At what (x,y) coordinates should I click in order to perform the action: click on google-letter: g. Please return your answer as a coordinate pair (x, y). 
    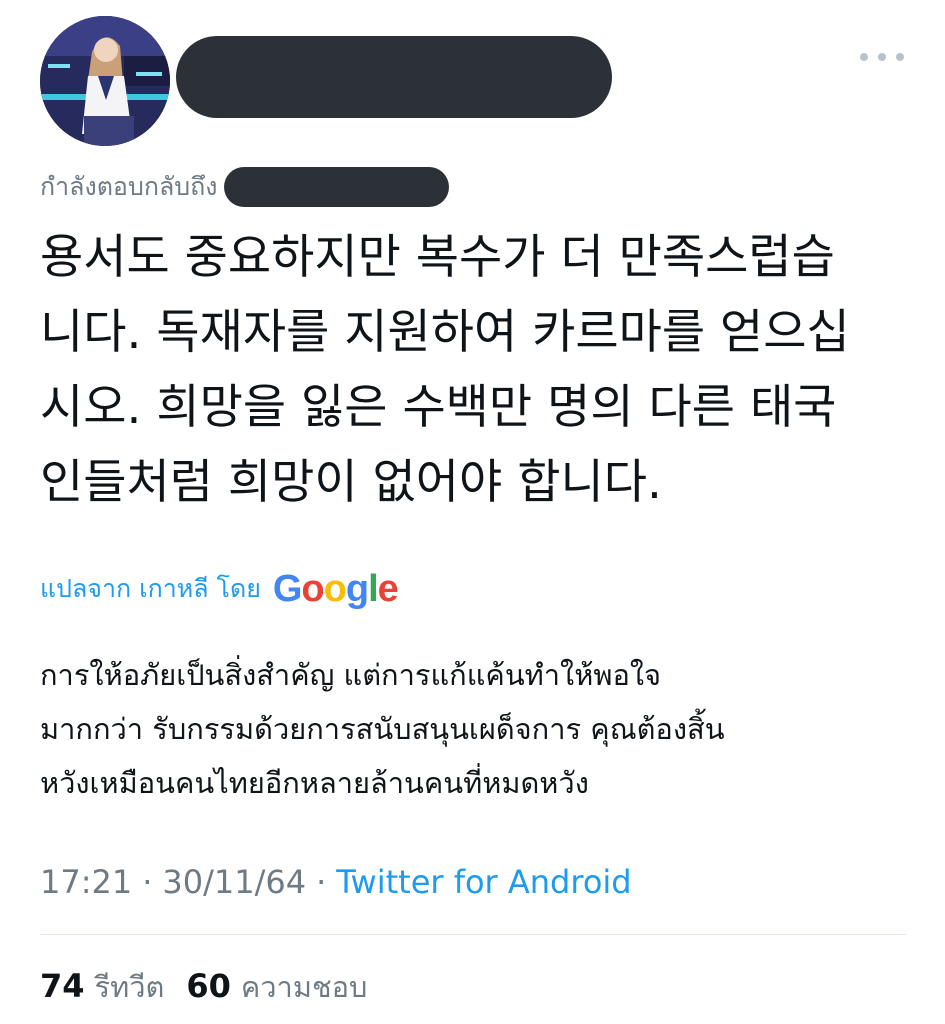
    Looking at the image, I should click on (357, 588).